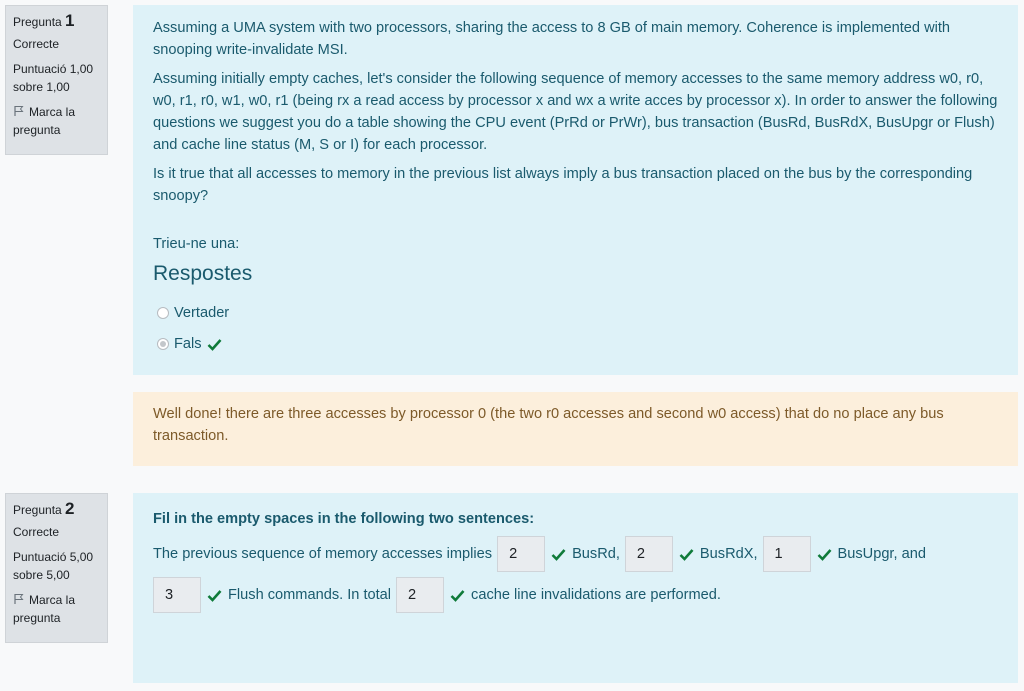 The image size is (1024, 691). I want to click on answer-option-vertader: Vertader, so click(575, 313).